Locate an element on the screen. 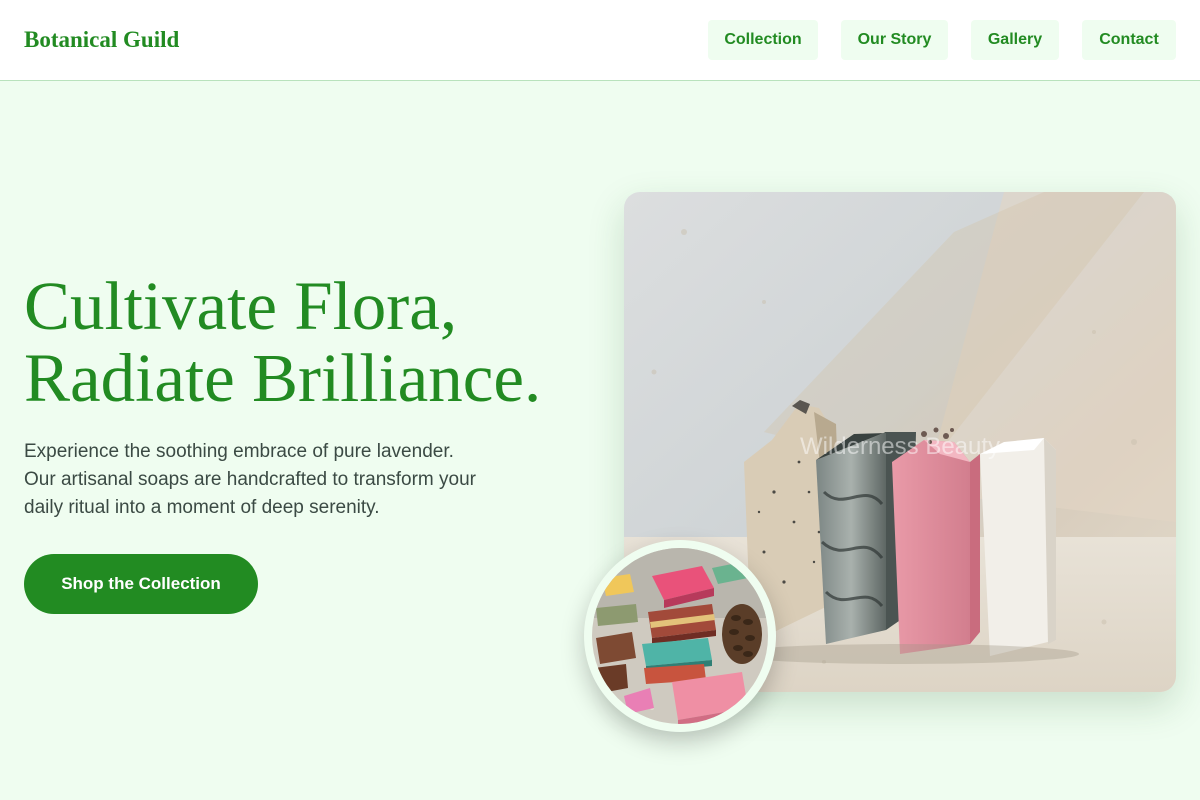 This screenshot has width=1200, height=800. nav-gallery-link: Gallery is located at coordinates (1015, 40).